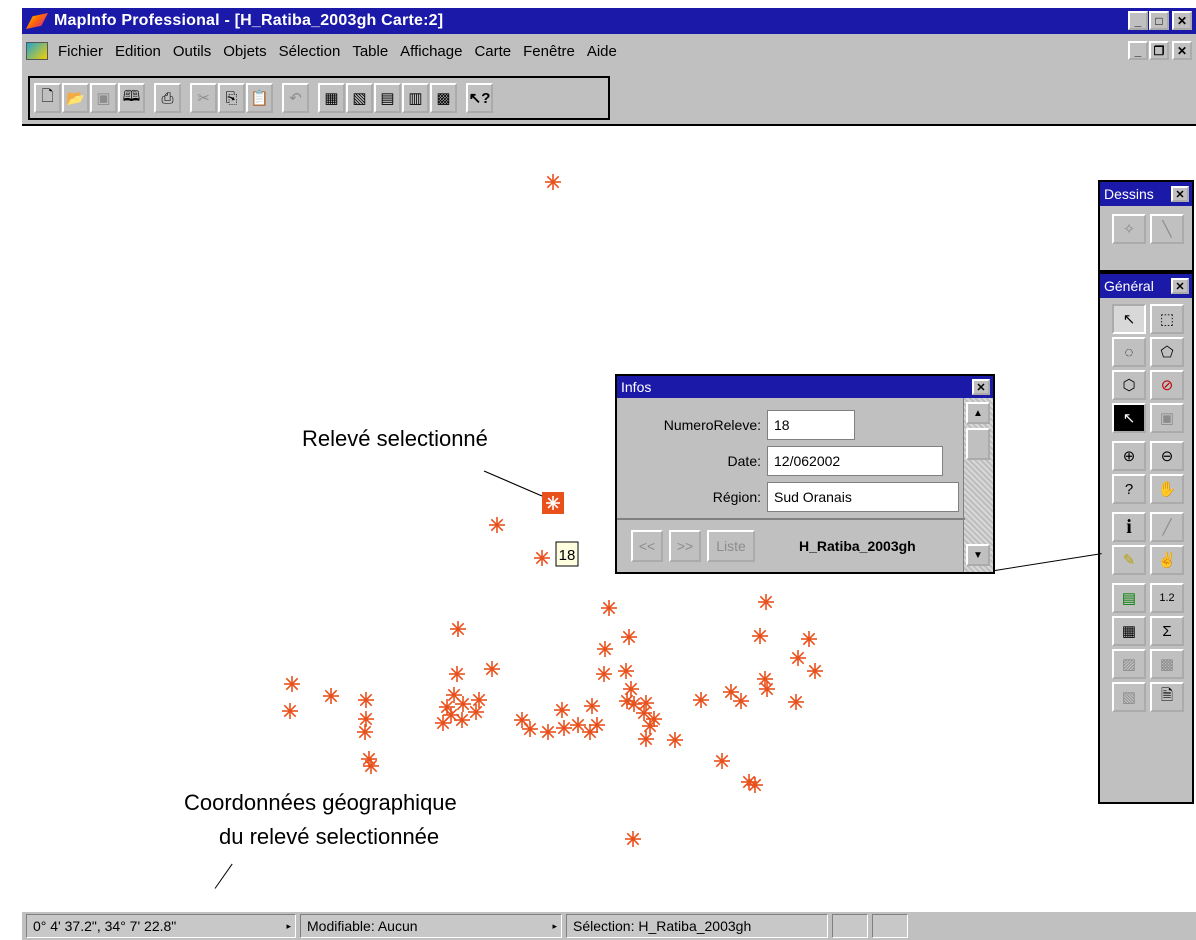  I want to click on doc-close-button: ✕, so click(1182, 50).